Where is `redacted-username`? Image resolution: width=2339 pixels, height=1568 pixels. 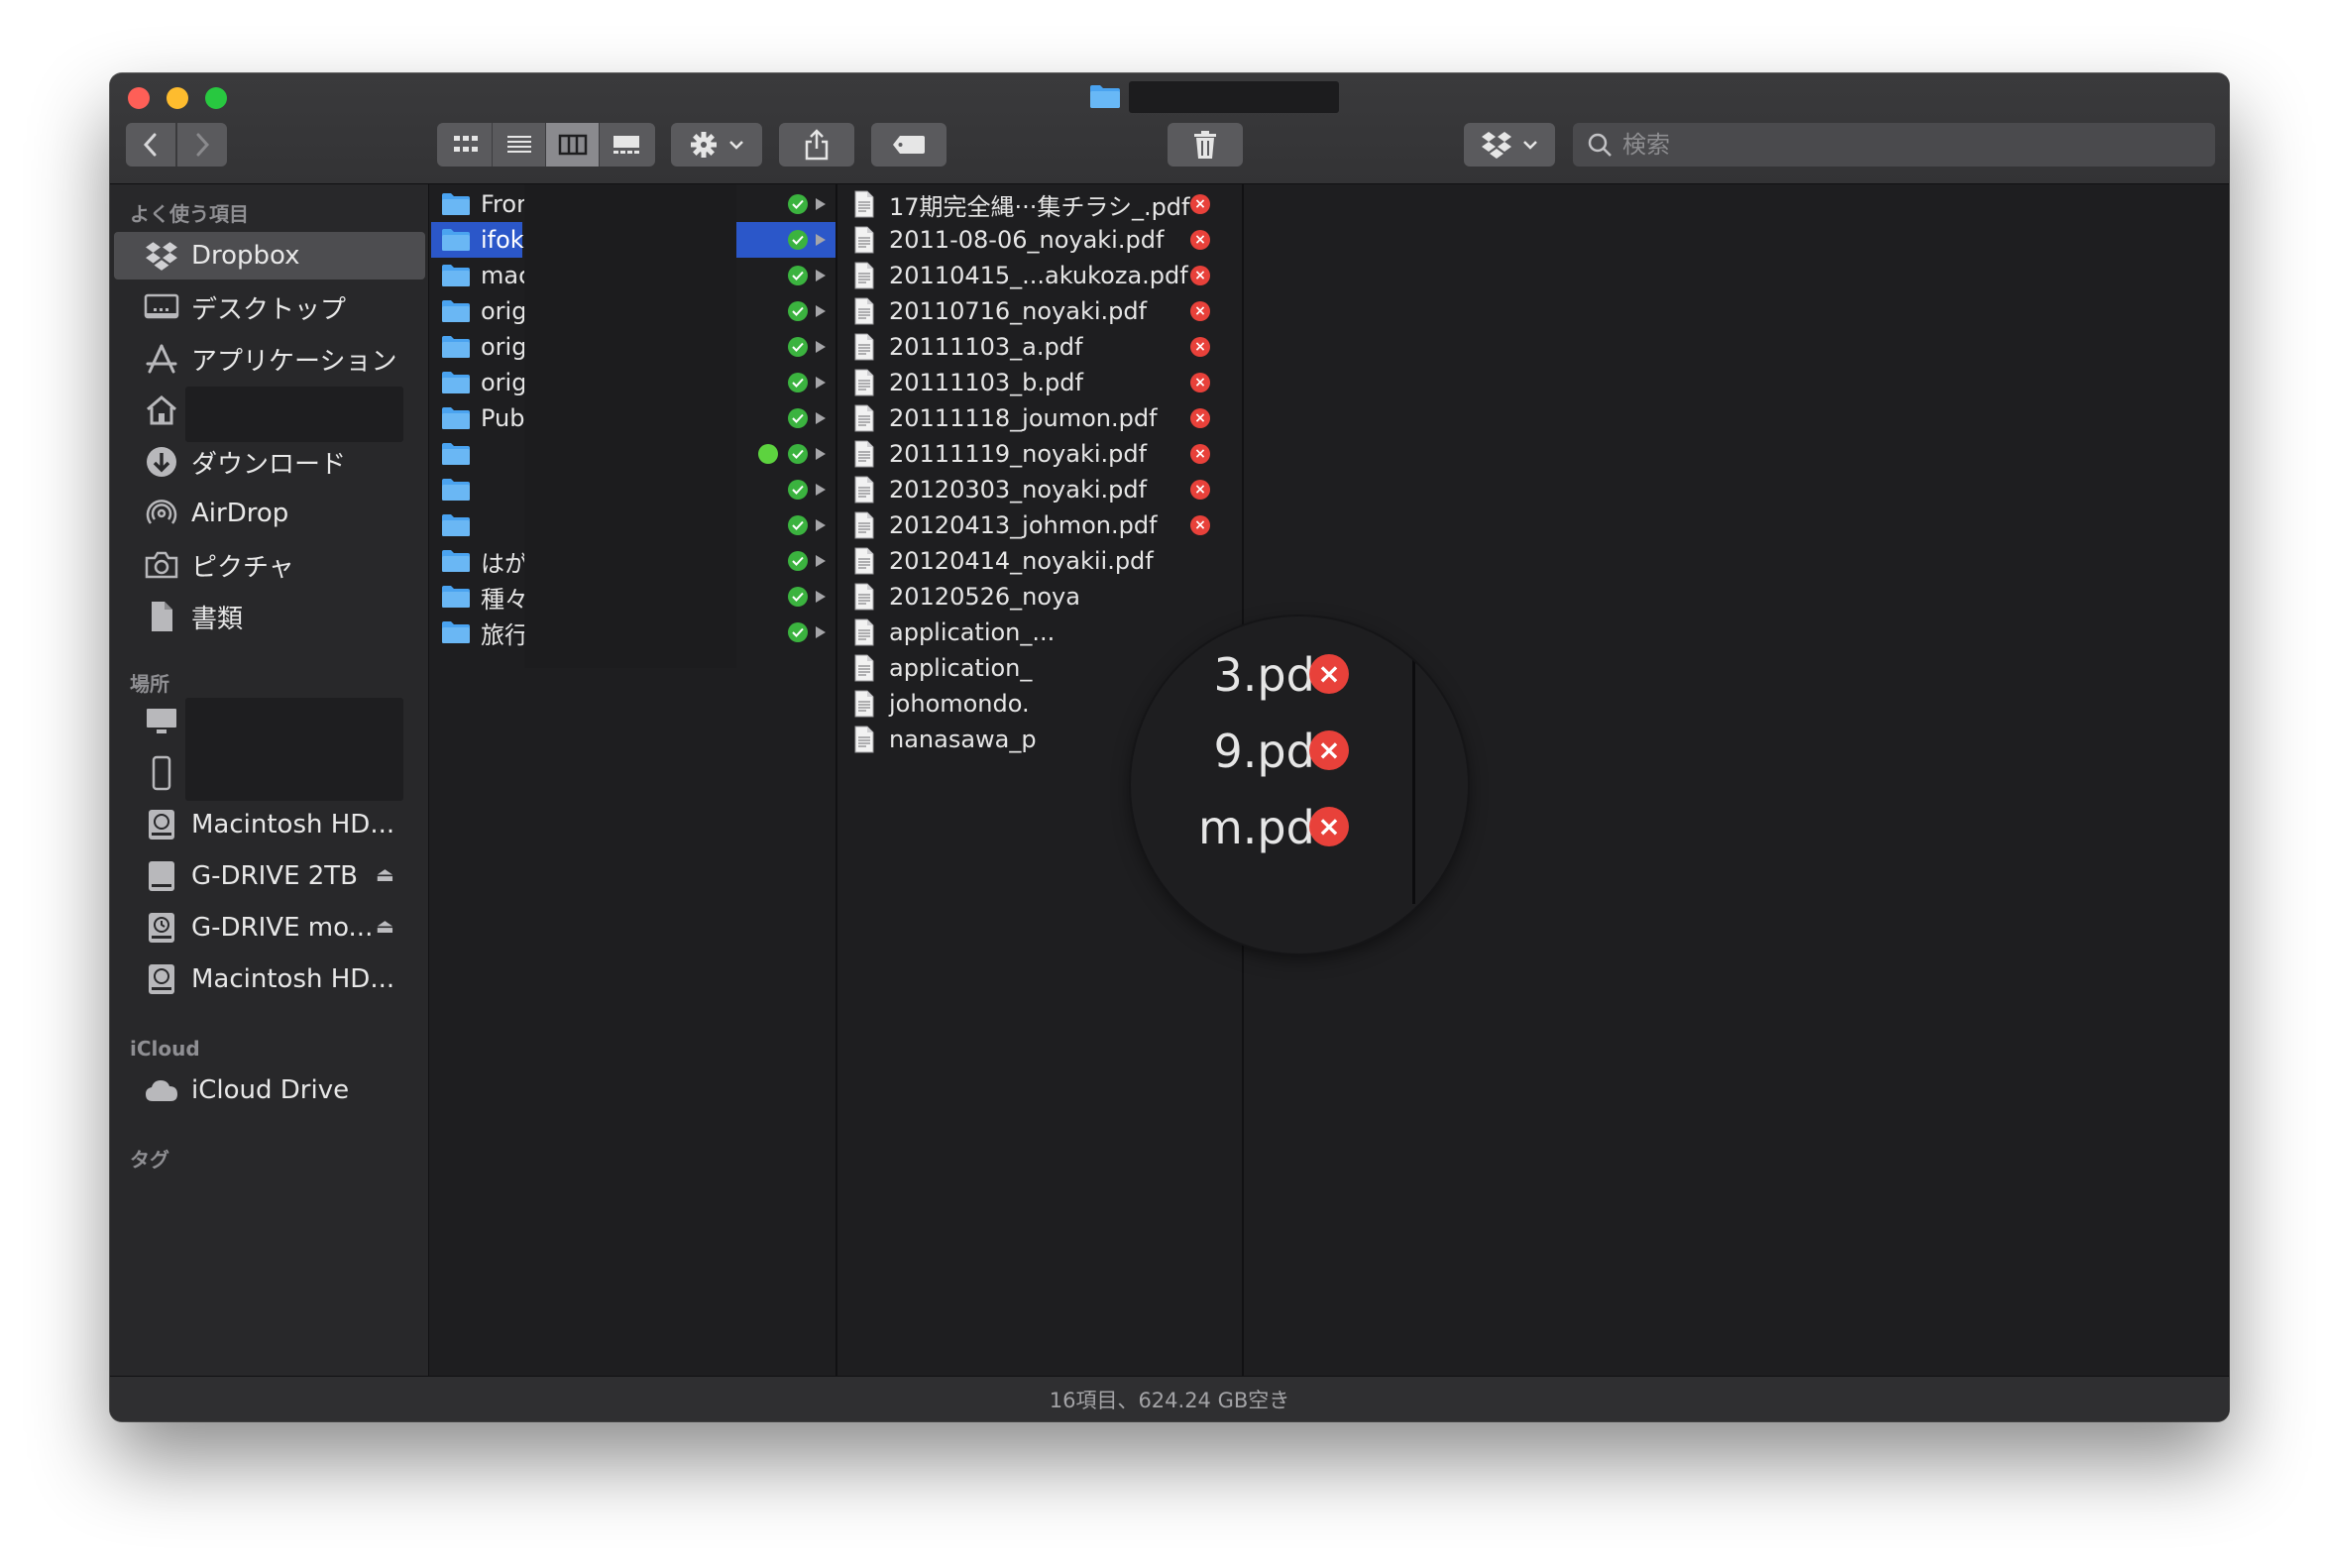
redacted-username is located at coordinates (294, 414).